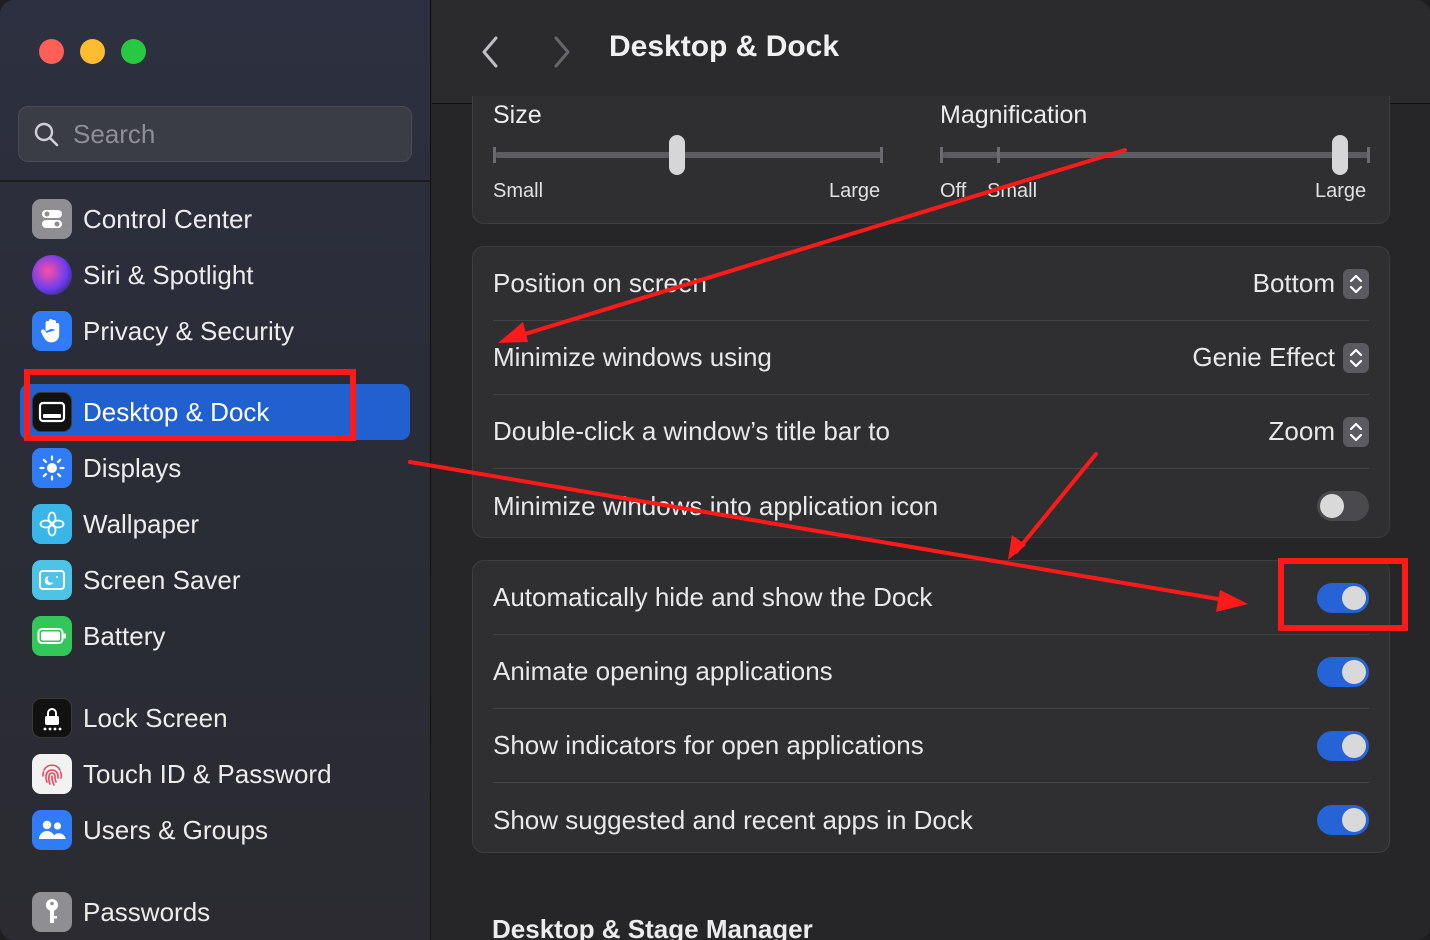 Image resolution: width=1430 pixels, height=940 pixels. I want to click on sidebar-divider, so click(215, 181).